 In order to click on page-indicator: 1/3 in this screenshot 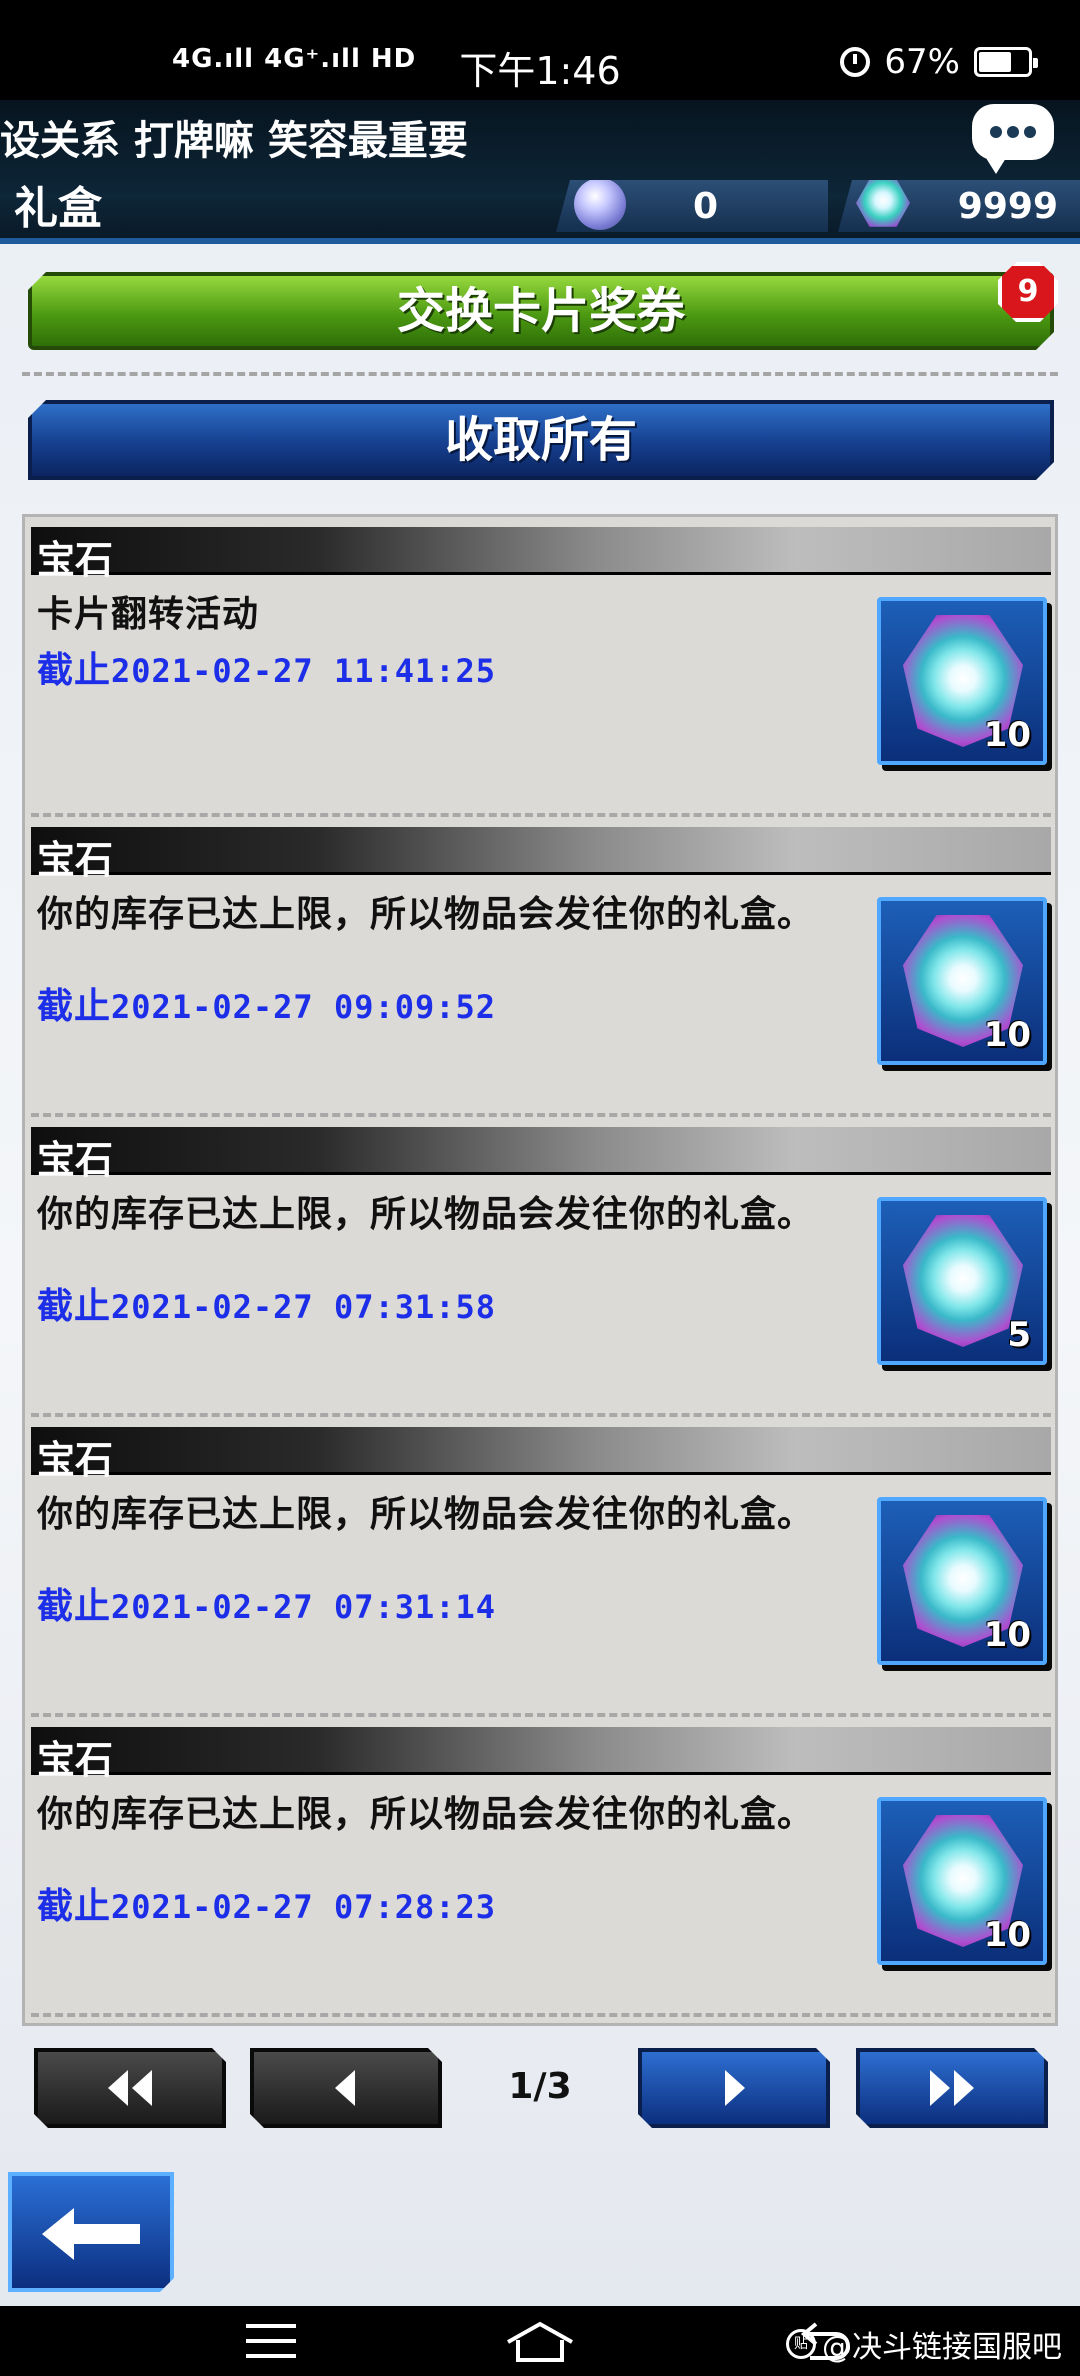, I will do `click(540, 2086)`.